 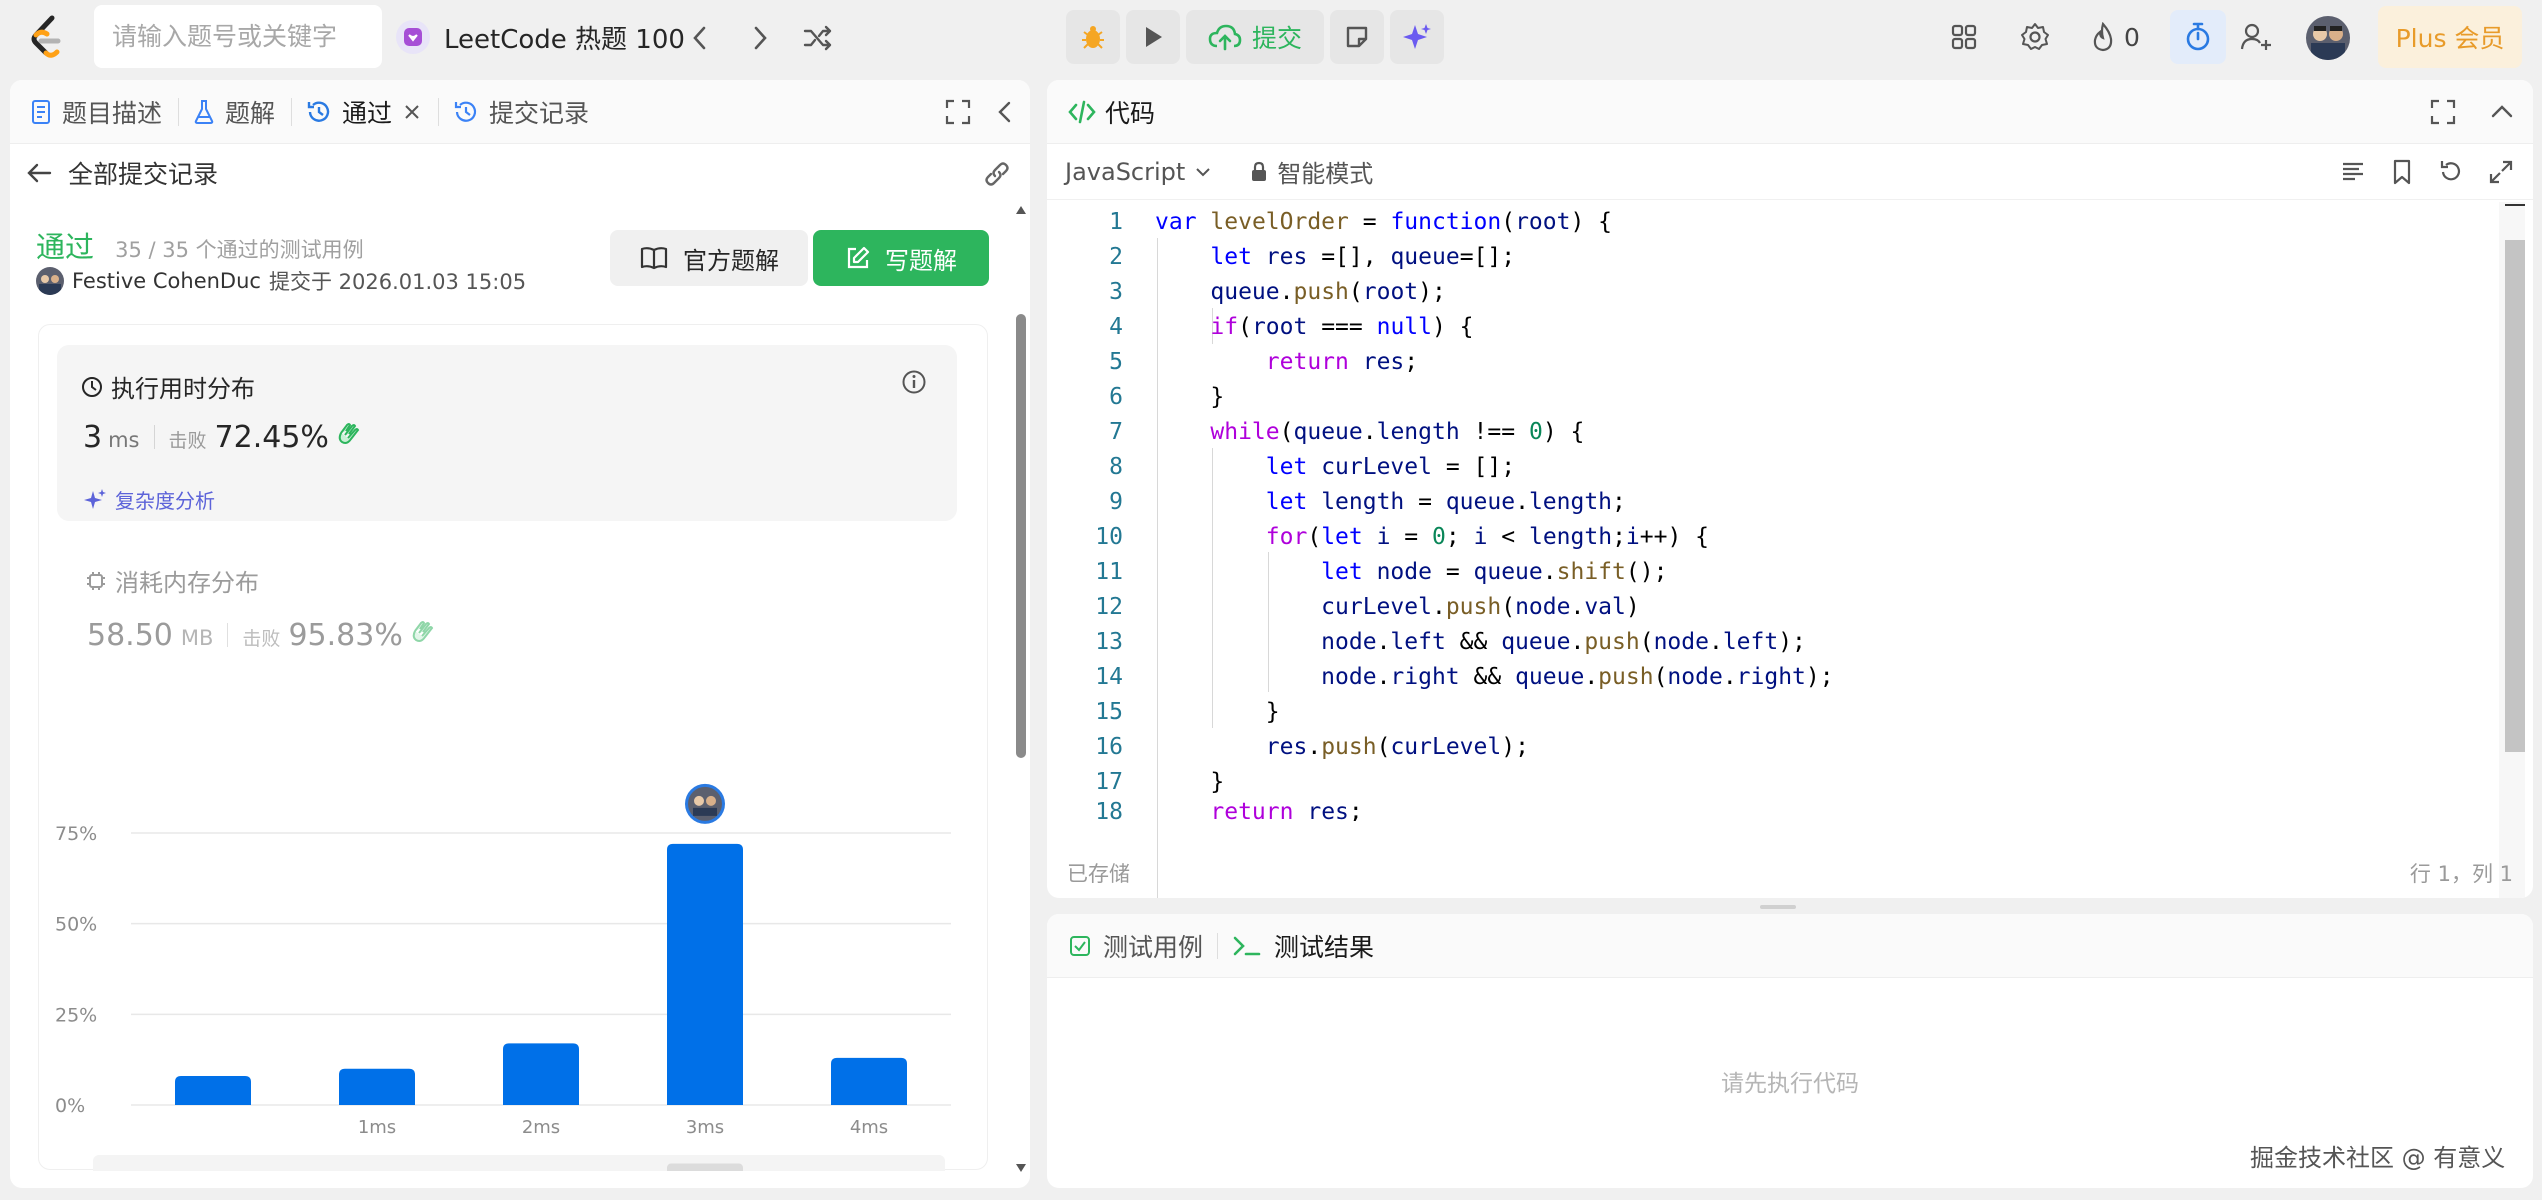 What do you see at coordinates (654, 258) in the screenshot?
I see `book-icon` at bounding box center [654, 258].